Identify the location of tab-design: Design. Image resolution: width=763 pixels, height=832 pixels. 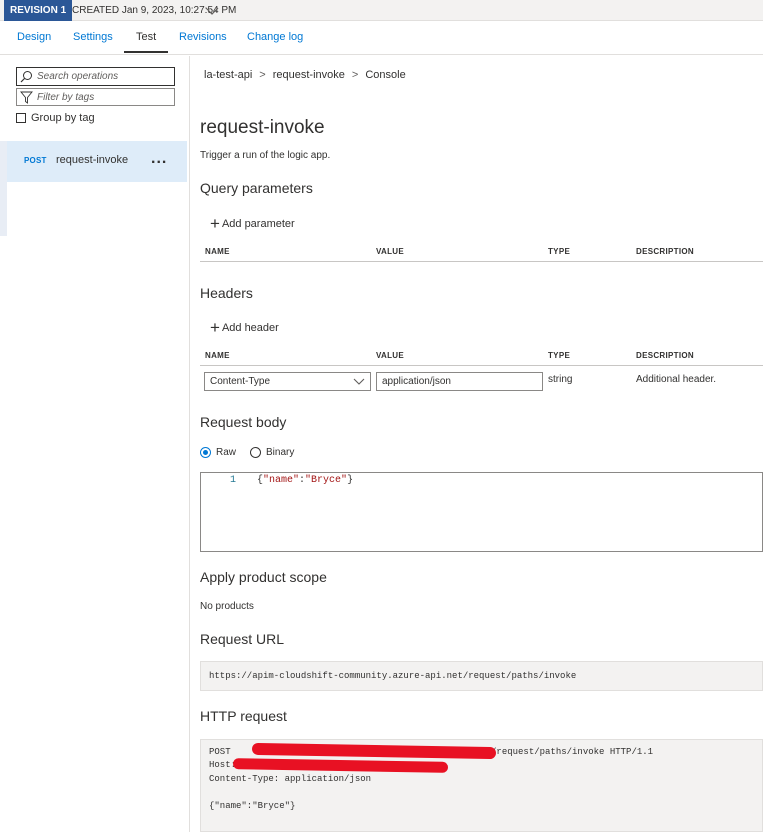
(34, 37).